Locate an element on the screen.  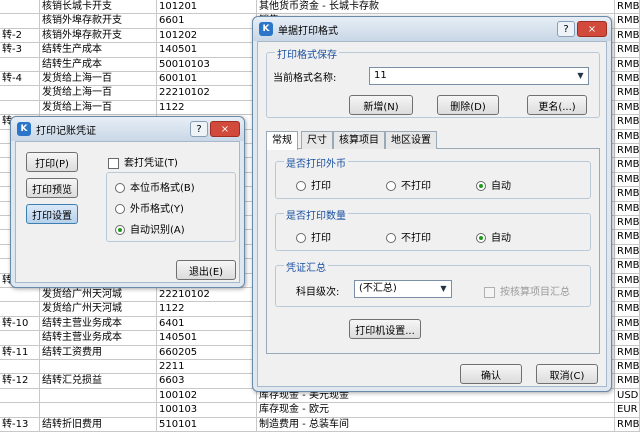
tab-accounting-items: 核算项目 is located at coordinates (359, 140).